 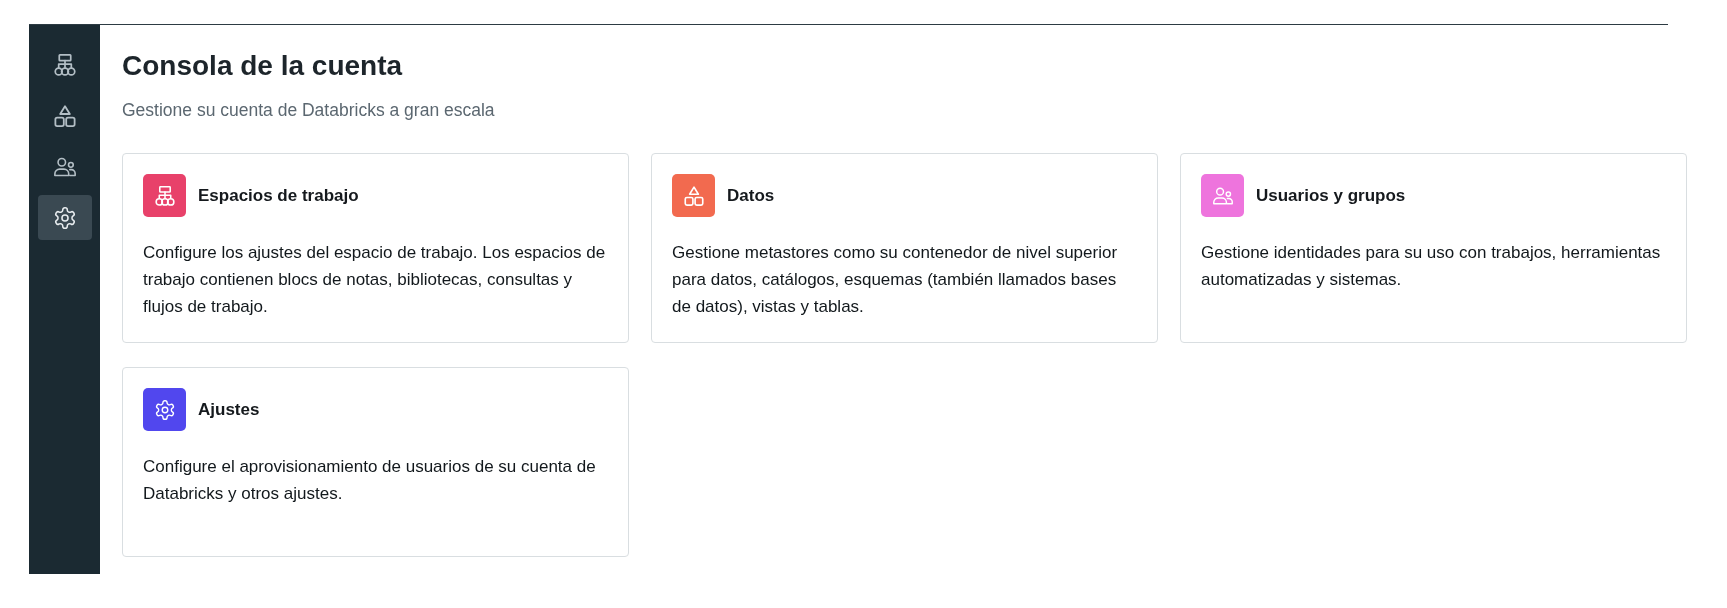 I want to click on card-description: Gestione metastores como su contenedor de nivel superior para datos, catálogos, esquemas (también llamados bases de datos), vistas y tablas., so click(x=895, y=280).